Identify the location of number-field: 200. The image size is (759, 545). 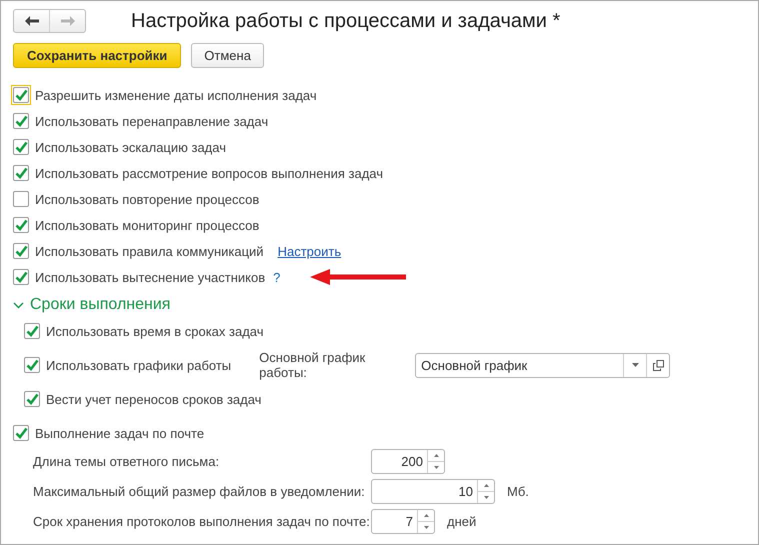
(408, 461).